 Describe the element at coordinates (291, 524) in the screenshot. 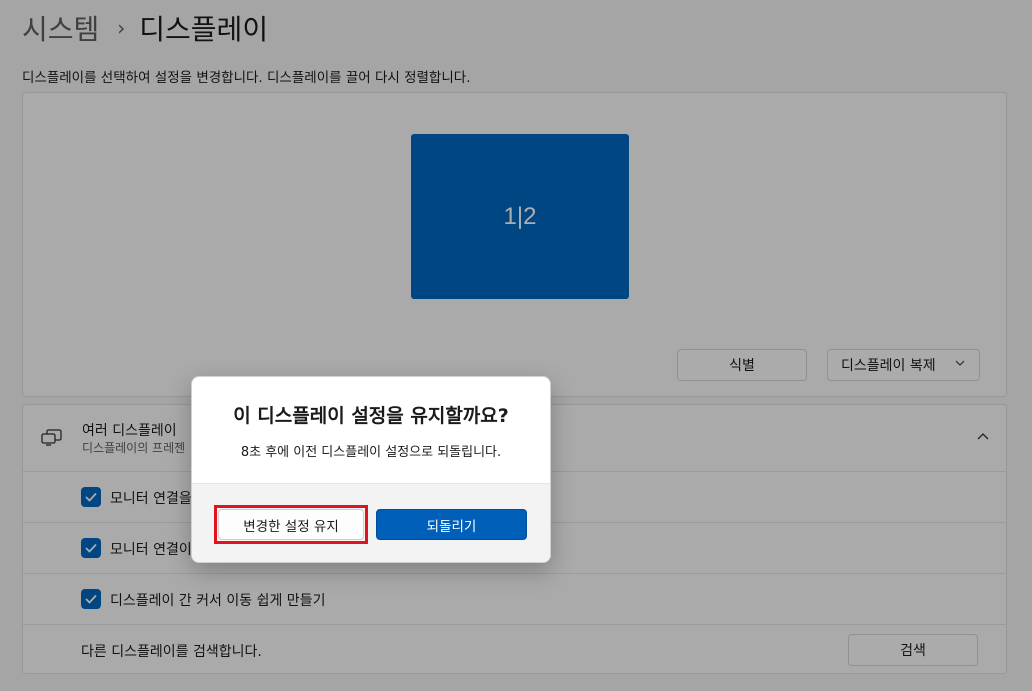

I see `keep-changes-button: 변경한 설정 유지` at that location.